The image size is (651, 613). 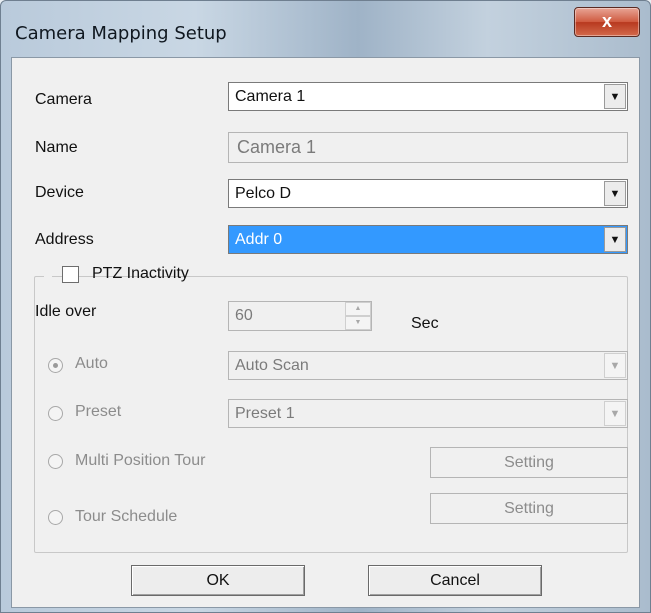 What do you see at coordinates (59, 192) in the screenshot?
I see `device-label: Device` at bounding box center [59, 192].